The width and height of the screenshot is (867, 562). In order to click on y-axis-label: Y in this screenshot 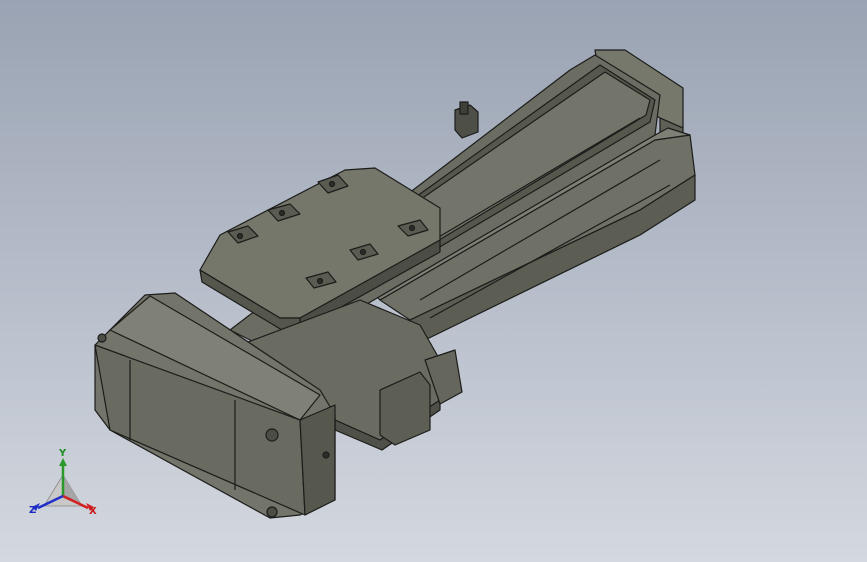, I will do `click(63, 453)`.